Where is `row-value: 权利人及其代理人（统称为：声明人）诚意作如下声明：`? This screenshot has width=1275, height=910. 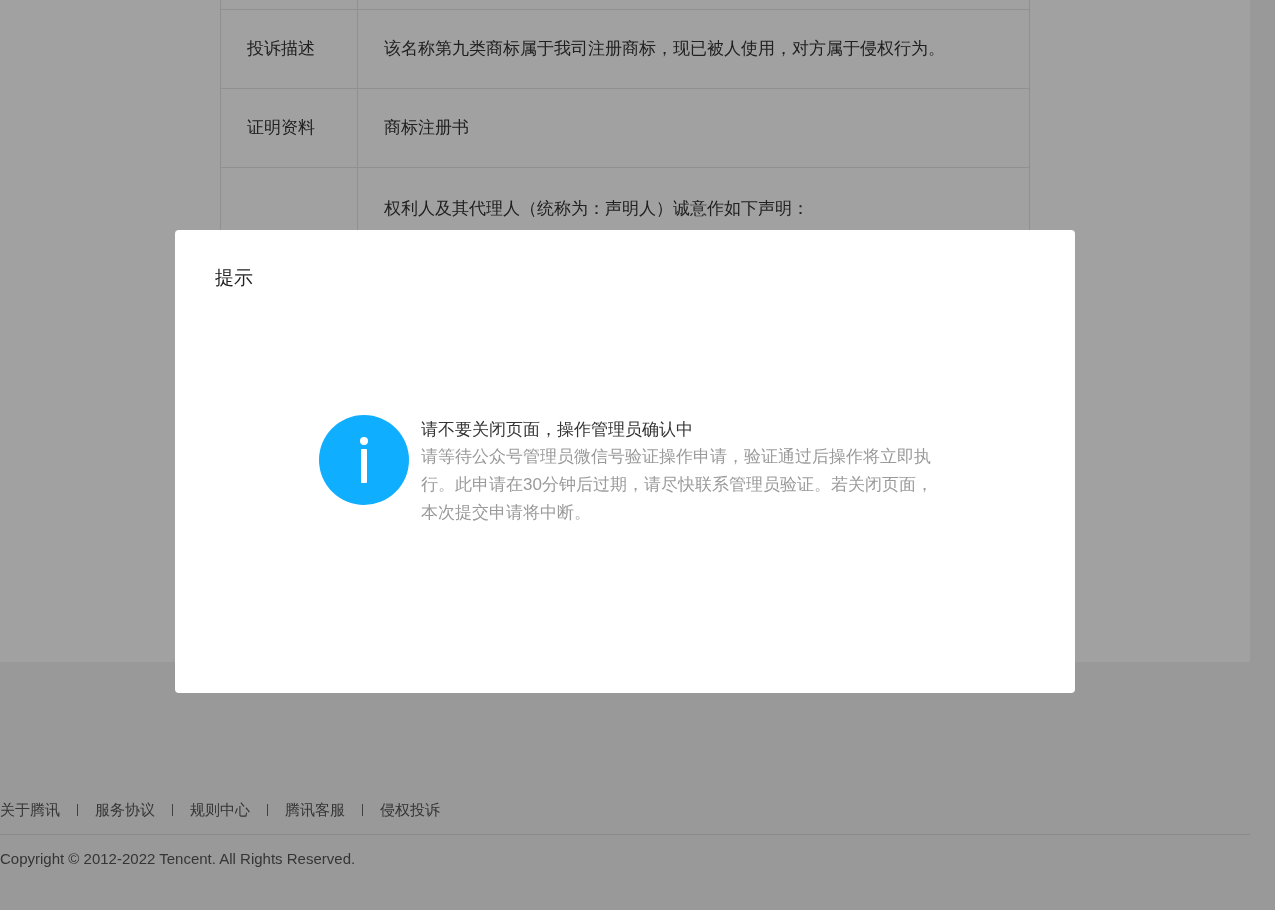
row-value: 权利人及其代理人（统称为：声明人）诚意作如下声明： is located at coordinates (596, 209).